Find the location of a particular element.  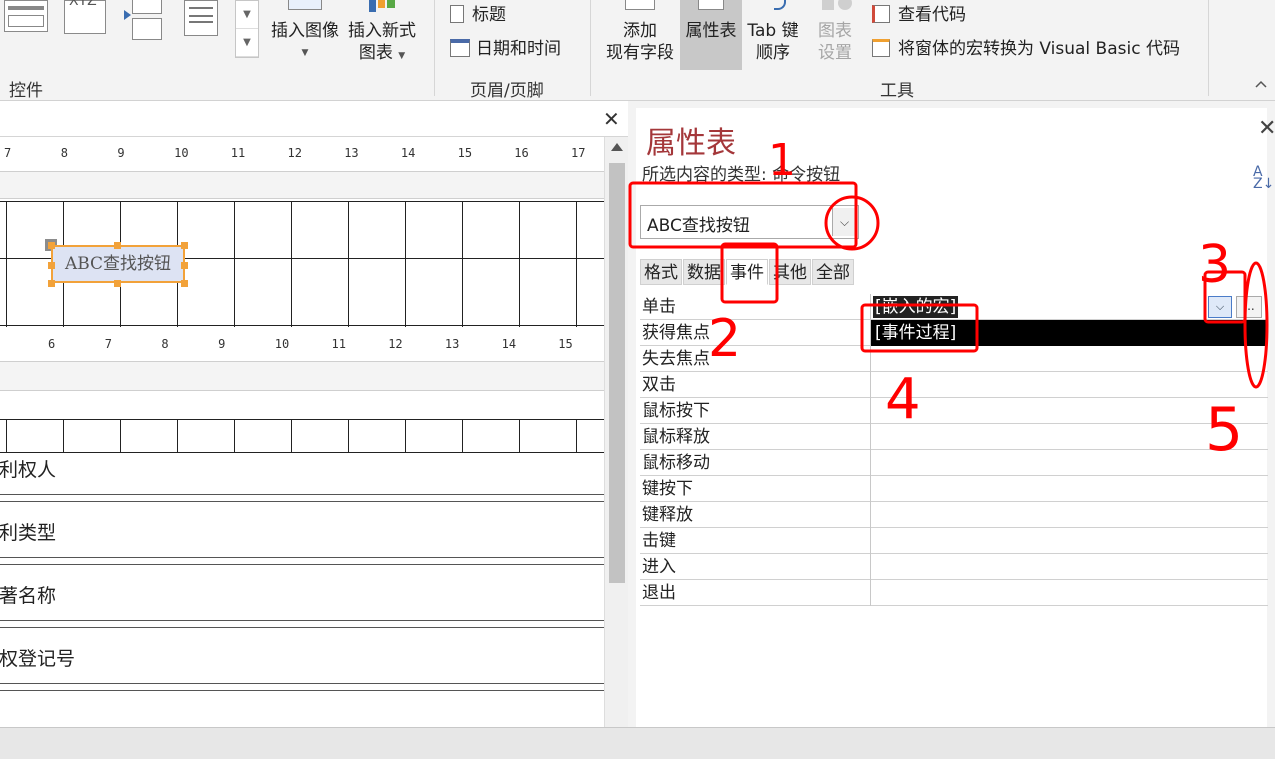

insert-page-break-icon is located at coordinates (145, 20).